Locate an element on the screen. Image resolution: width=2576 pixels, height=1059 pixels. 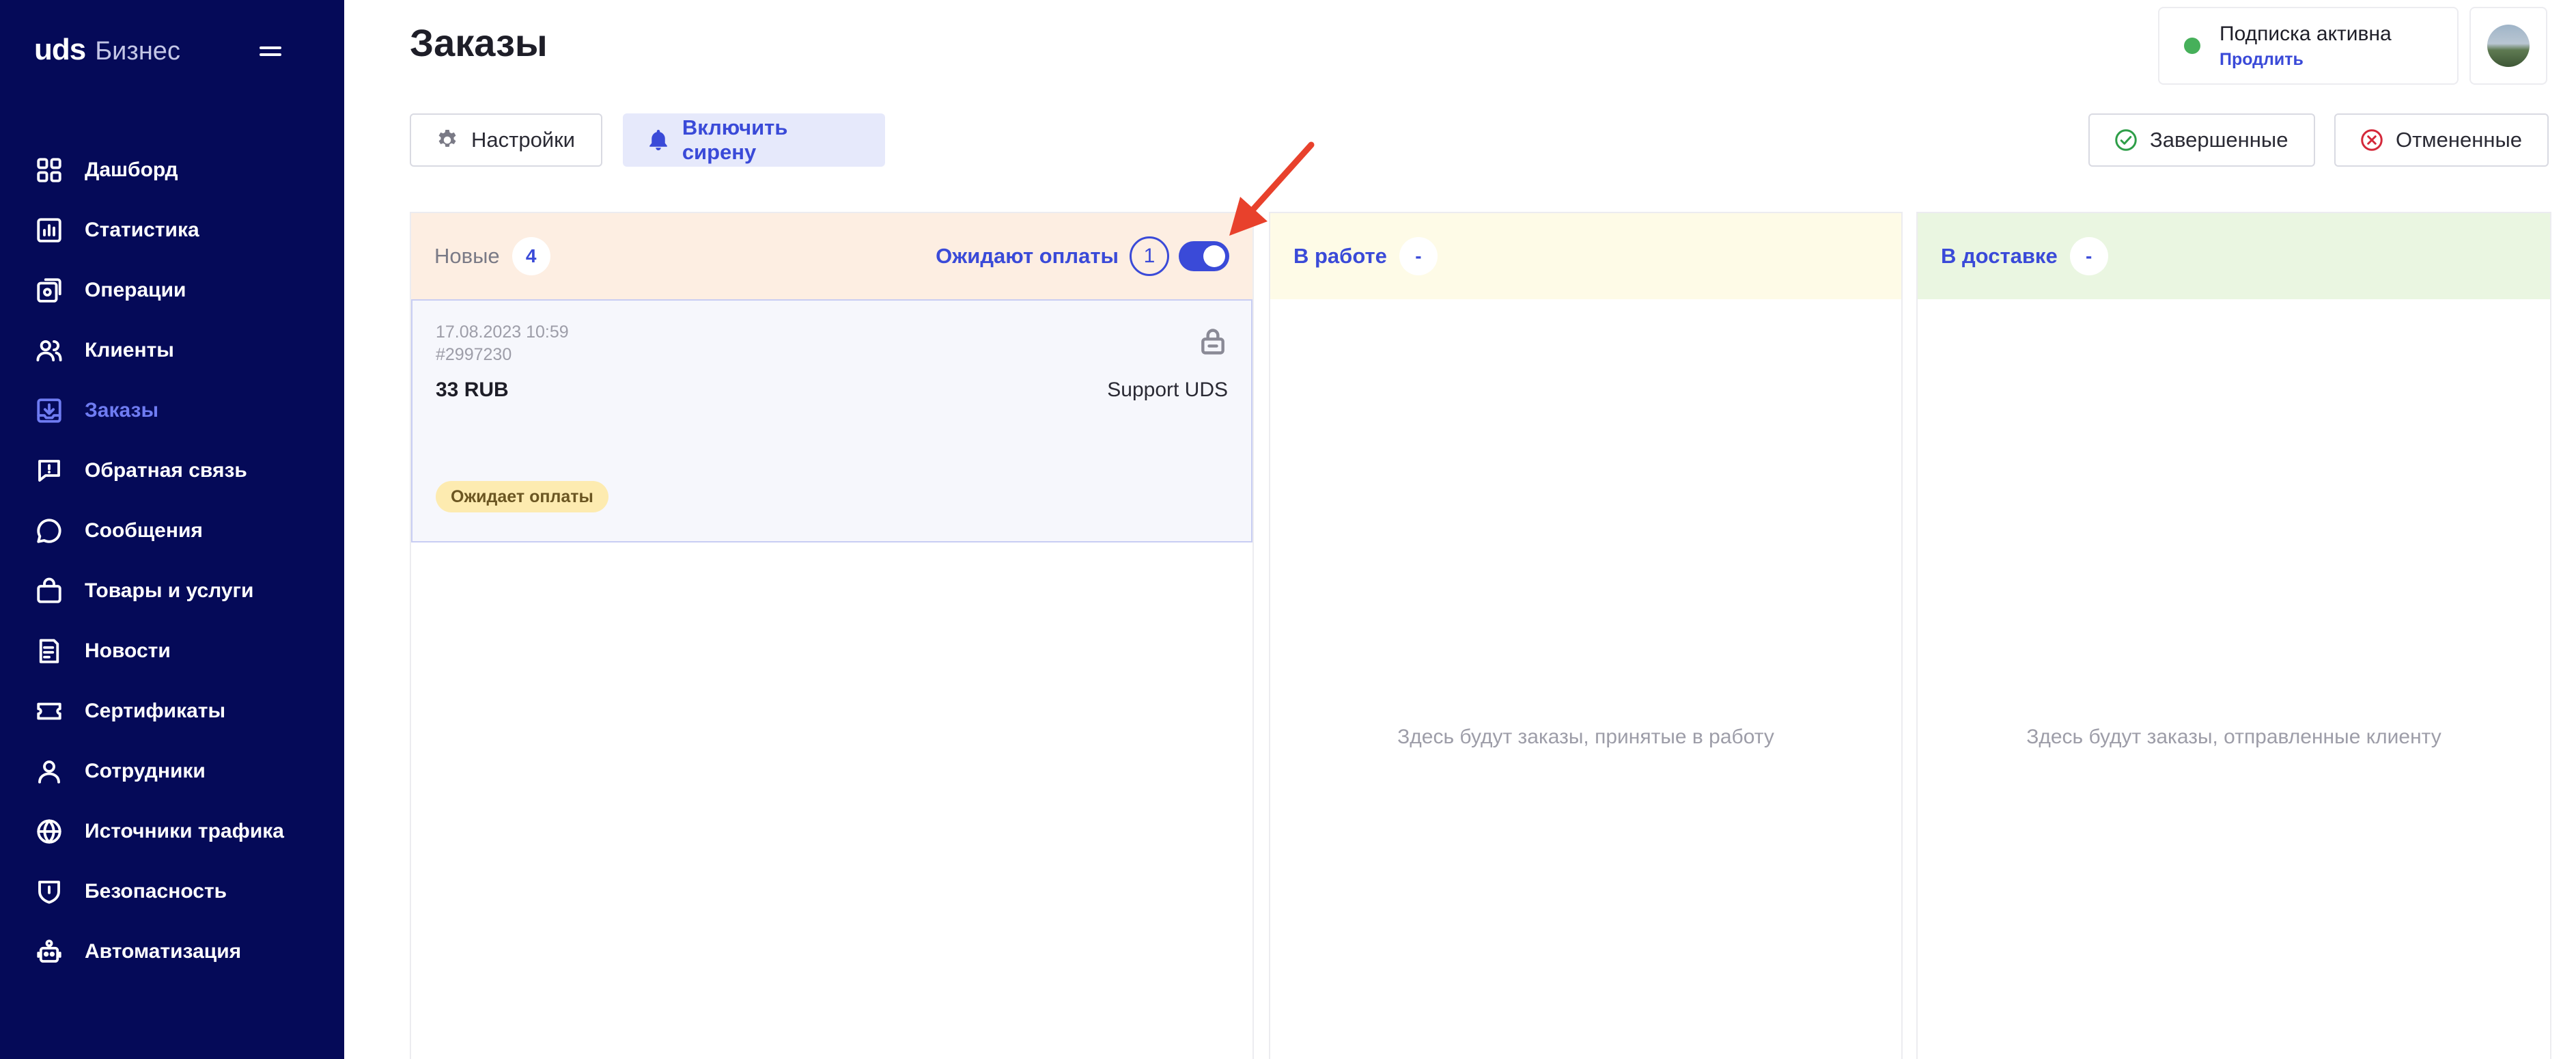
lock-icon is located at coordinates (1213, 342).